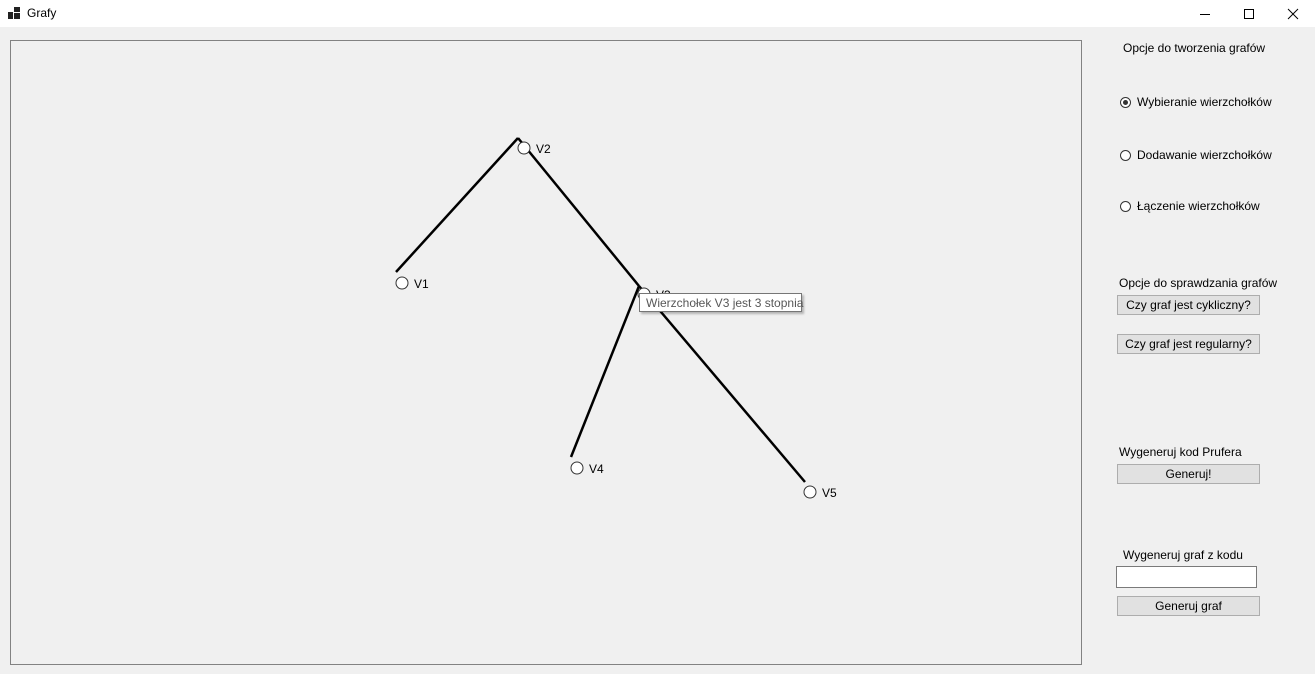 The height and width of the screenshot is (674, 1315). Describe the element at coordinates (14, 13) in the screenshot. I see `app-icon` at that location.